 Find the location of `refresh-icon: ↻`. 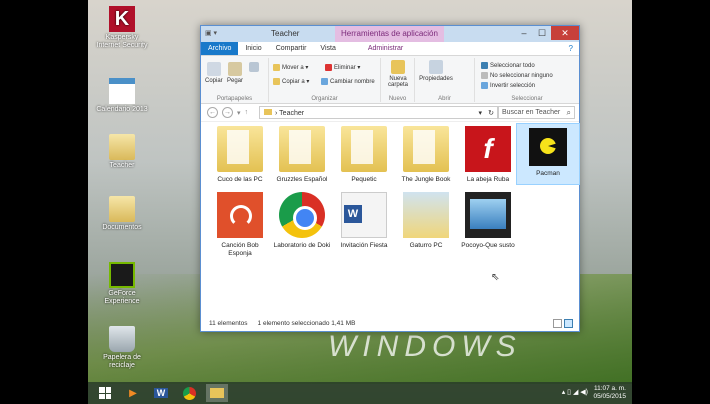

refresh-icon: ↻ is located at coordinates (491, 113).